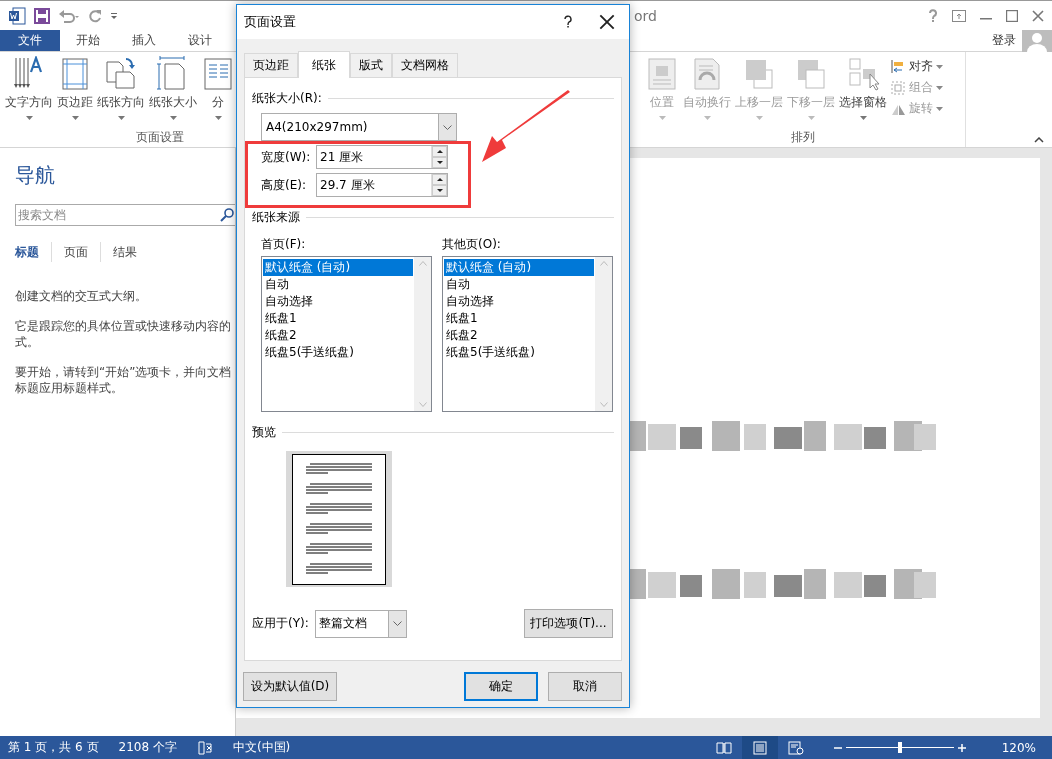 This screenshot has width=1052, height=759. I want to click on ok-button: 确定, so click(501, 686).